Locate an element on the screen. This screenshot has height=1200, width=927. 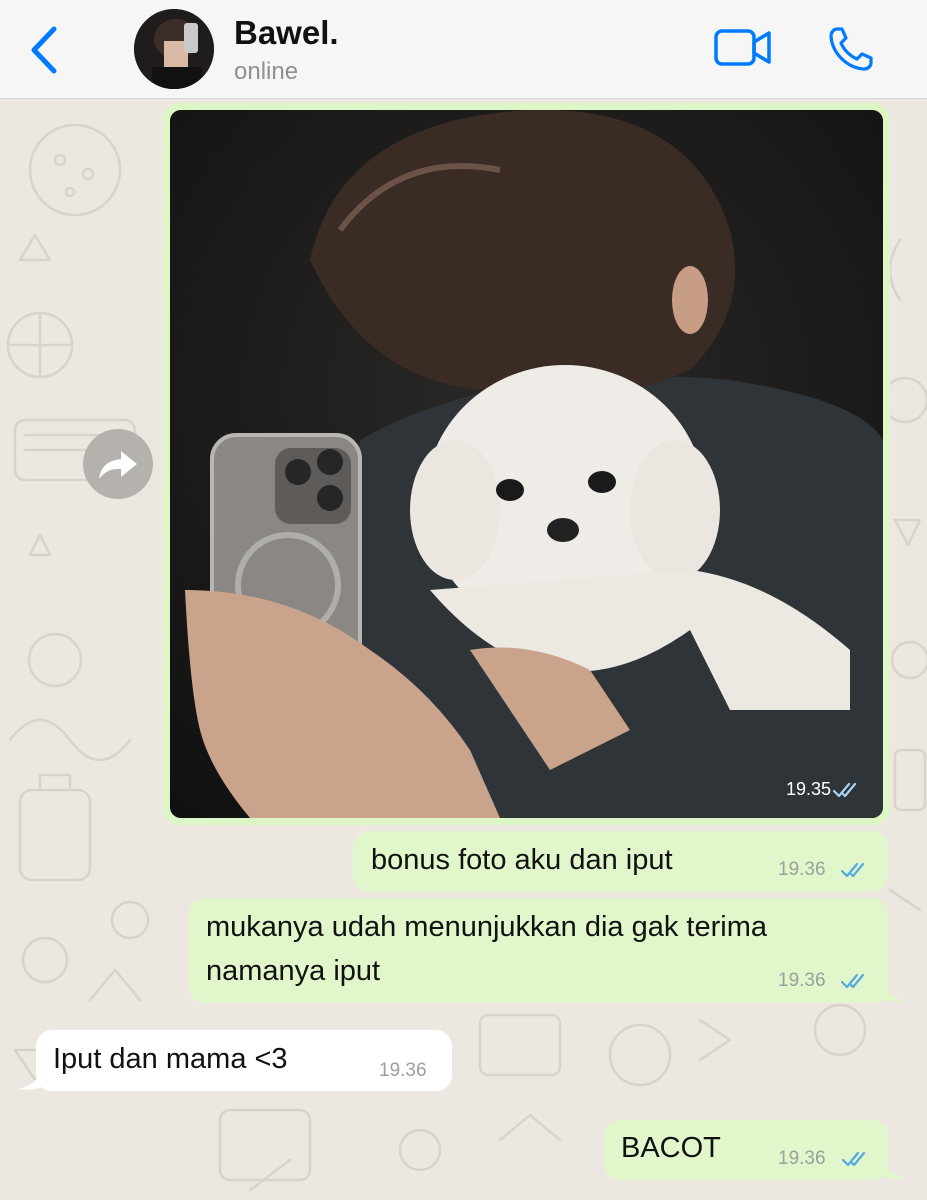
voice-call-button is located at coordinates (851, 49).